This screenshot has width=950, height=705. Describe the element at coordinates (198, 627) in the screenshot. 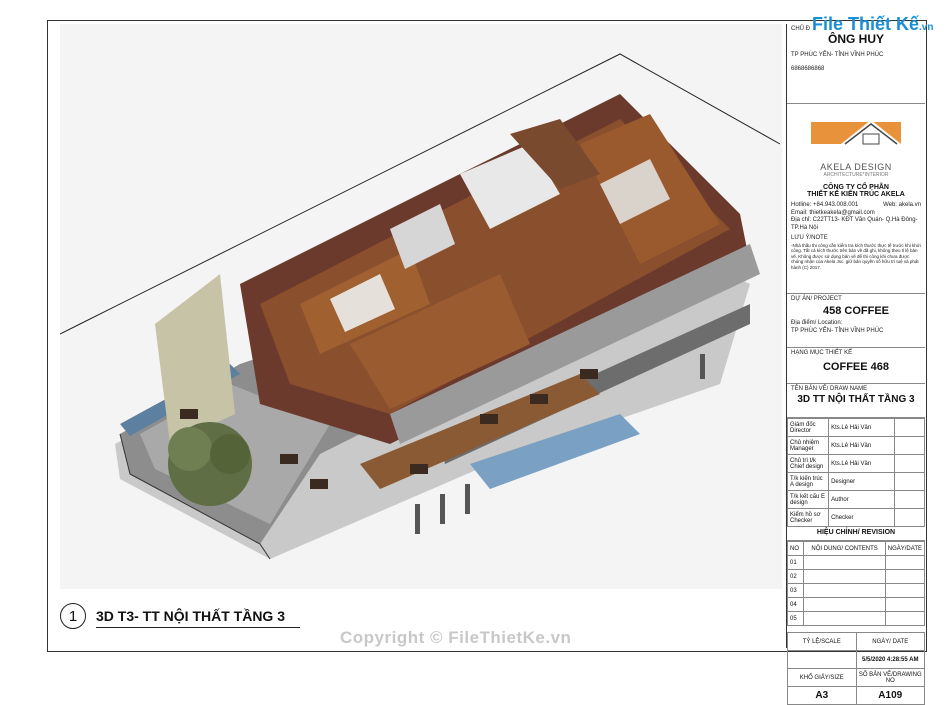

I see `caption-underline` at that location.